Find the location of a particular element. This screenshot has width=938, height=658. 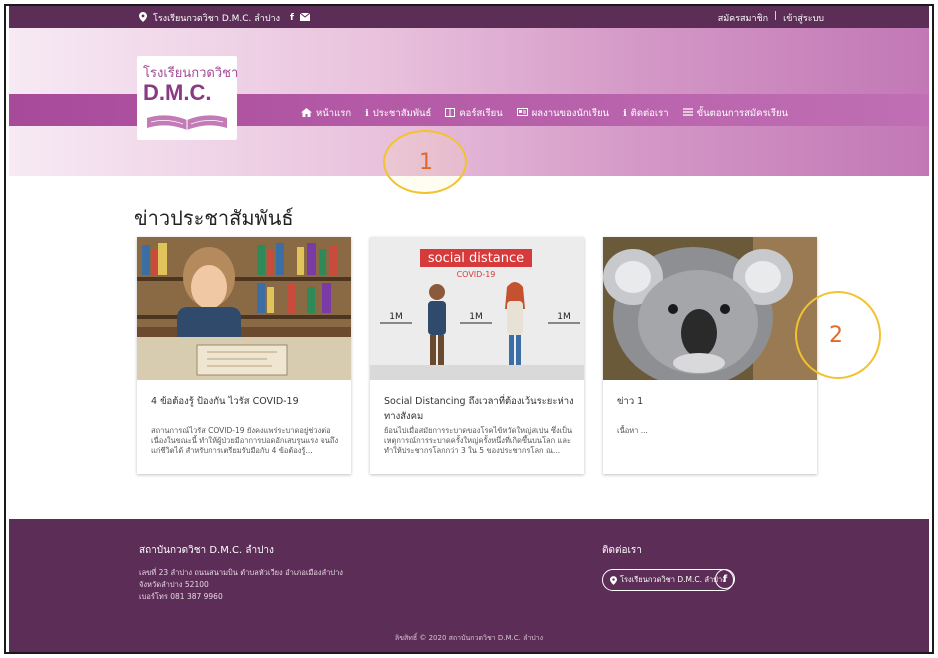

card-image-social-distance: social distance COVID-19 1M 1M 1M is located at coordinates (477, 308).